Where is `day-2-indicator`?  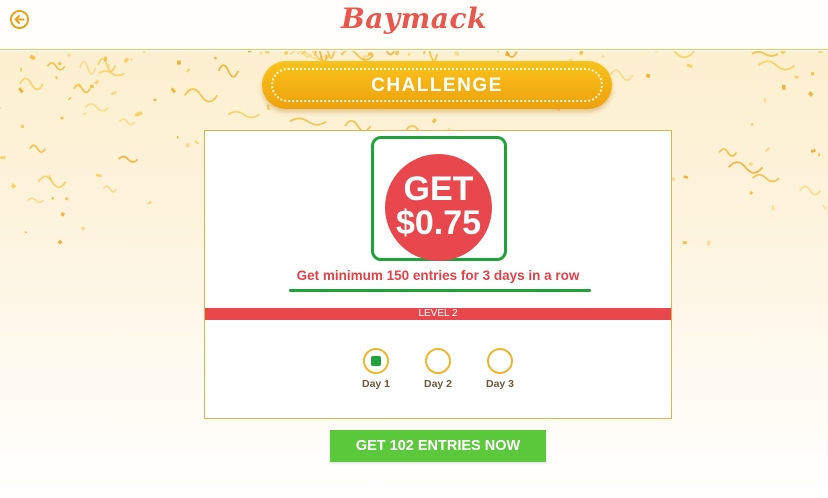
day-2-indicator is located at coordinates (438, 361).